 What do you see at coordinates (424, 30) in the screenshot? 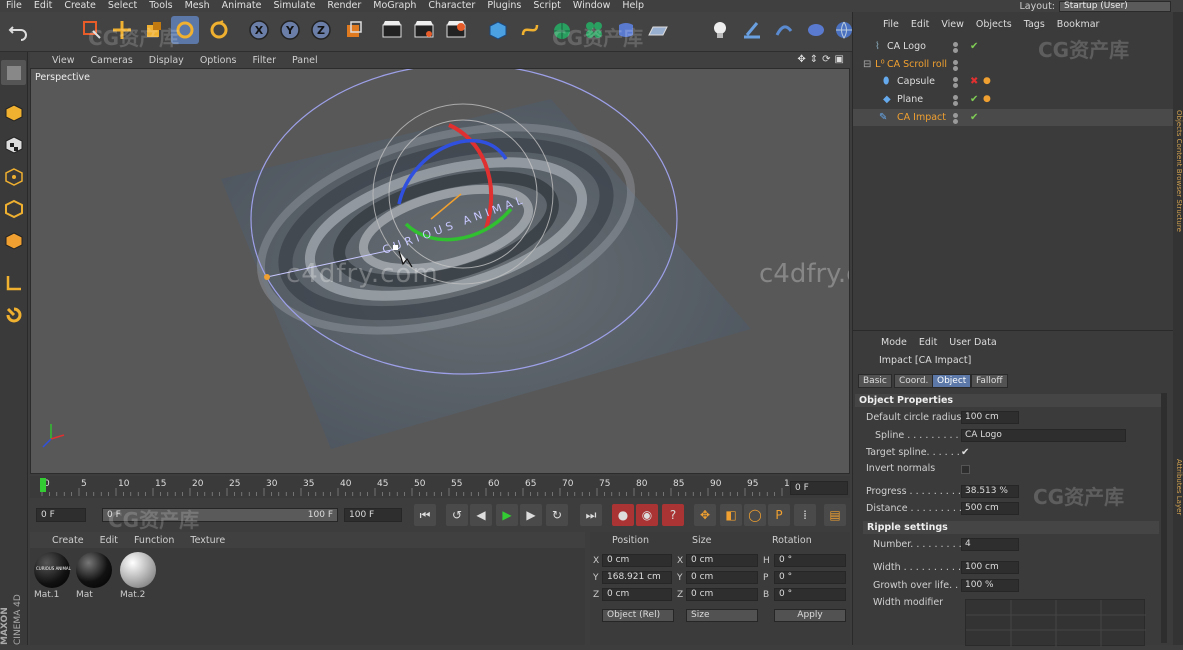
I see `render-picture-viewer-icon` at bounding box center [424, 30].